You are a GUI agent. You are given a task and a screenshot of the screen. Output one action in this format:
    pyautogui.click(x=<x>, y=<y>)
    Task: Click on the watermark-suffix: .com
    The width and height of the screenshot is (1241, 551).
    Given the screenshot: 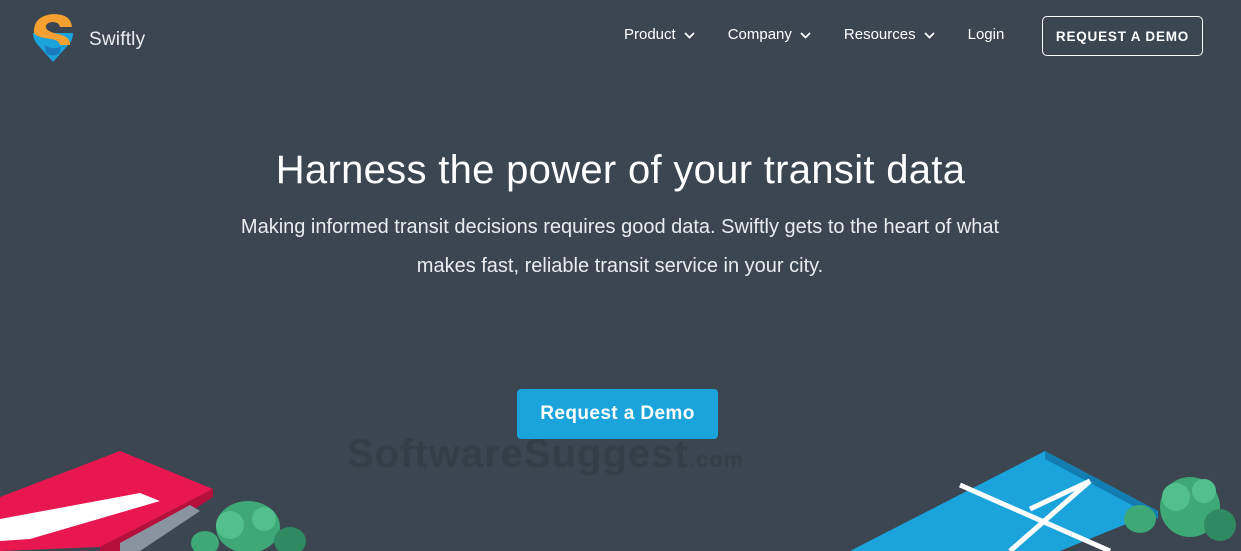 What is the action you would take?
    pyautogui.click(x=716, y=459)
    